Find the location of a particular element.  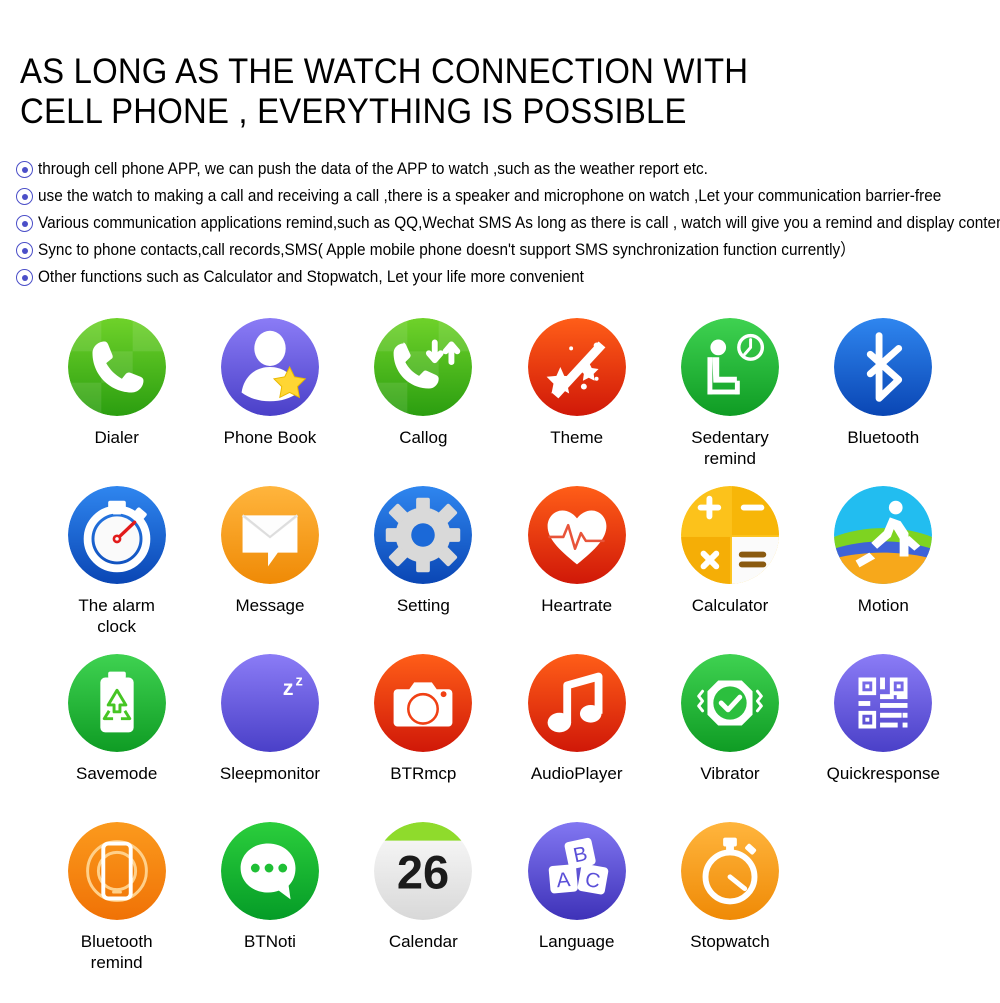

app-item-btnoti: BTNoti is located at coordinates (270, 906).